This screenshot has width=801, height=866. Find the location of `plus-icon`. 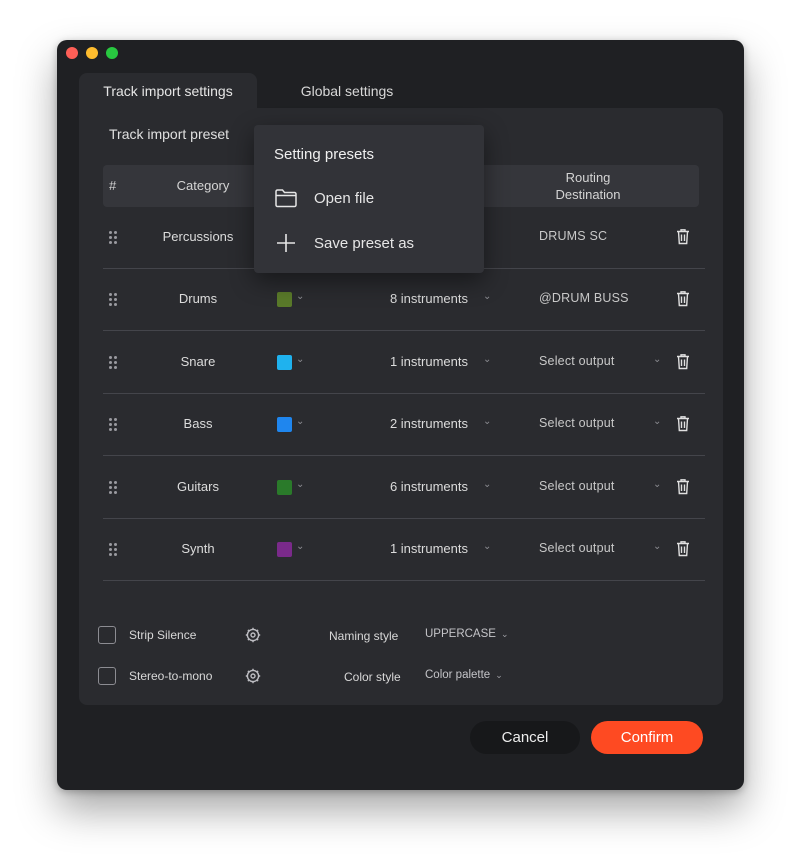

plus-icon is located at coordinates (286, 243).